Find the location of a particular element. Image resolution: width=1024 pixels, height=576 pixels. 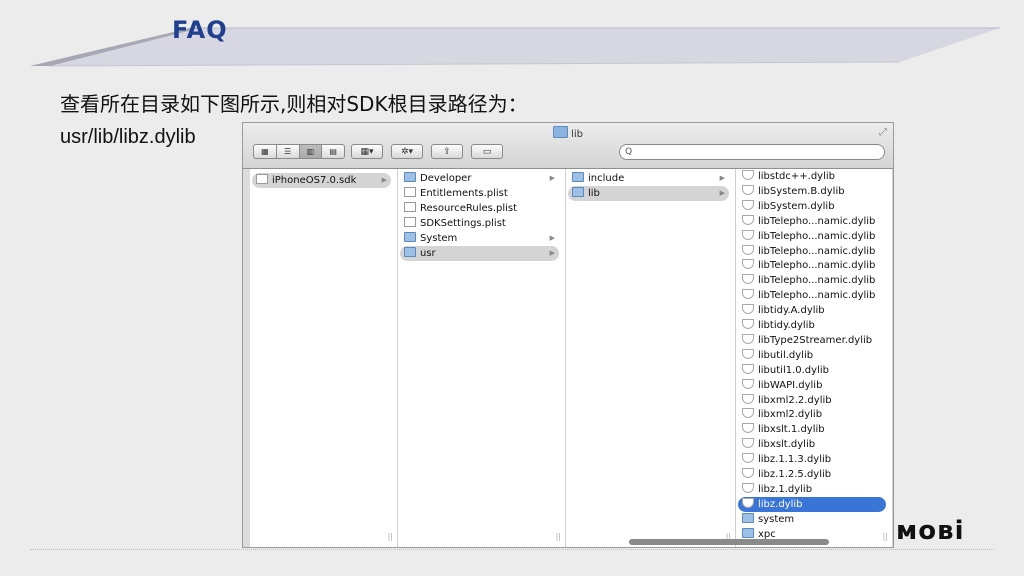

list-item-label: ResourceRules.plist is located at coordinates (469, 208).